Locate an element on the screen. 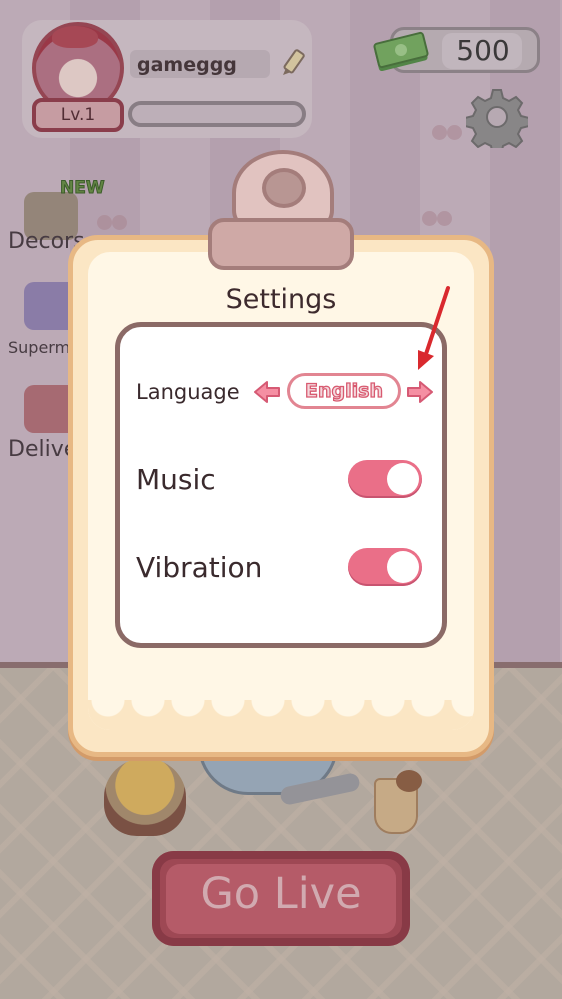 This screenshot has height=999, width=562. language-selector: English is located at coordinates (344, 391).